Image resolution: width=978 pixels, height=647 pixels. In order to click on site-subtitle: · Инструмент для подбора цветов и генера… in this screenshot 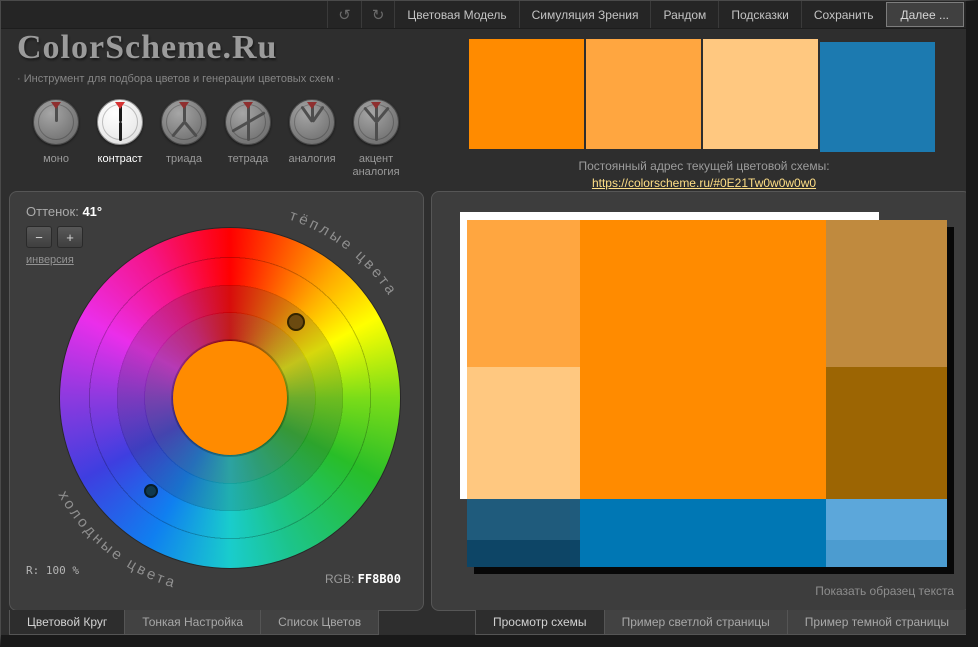, I will do `click(179, 79)`.